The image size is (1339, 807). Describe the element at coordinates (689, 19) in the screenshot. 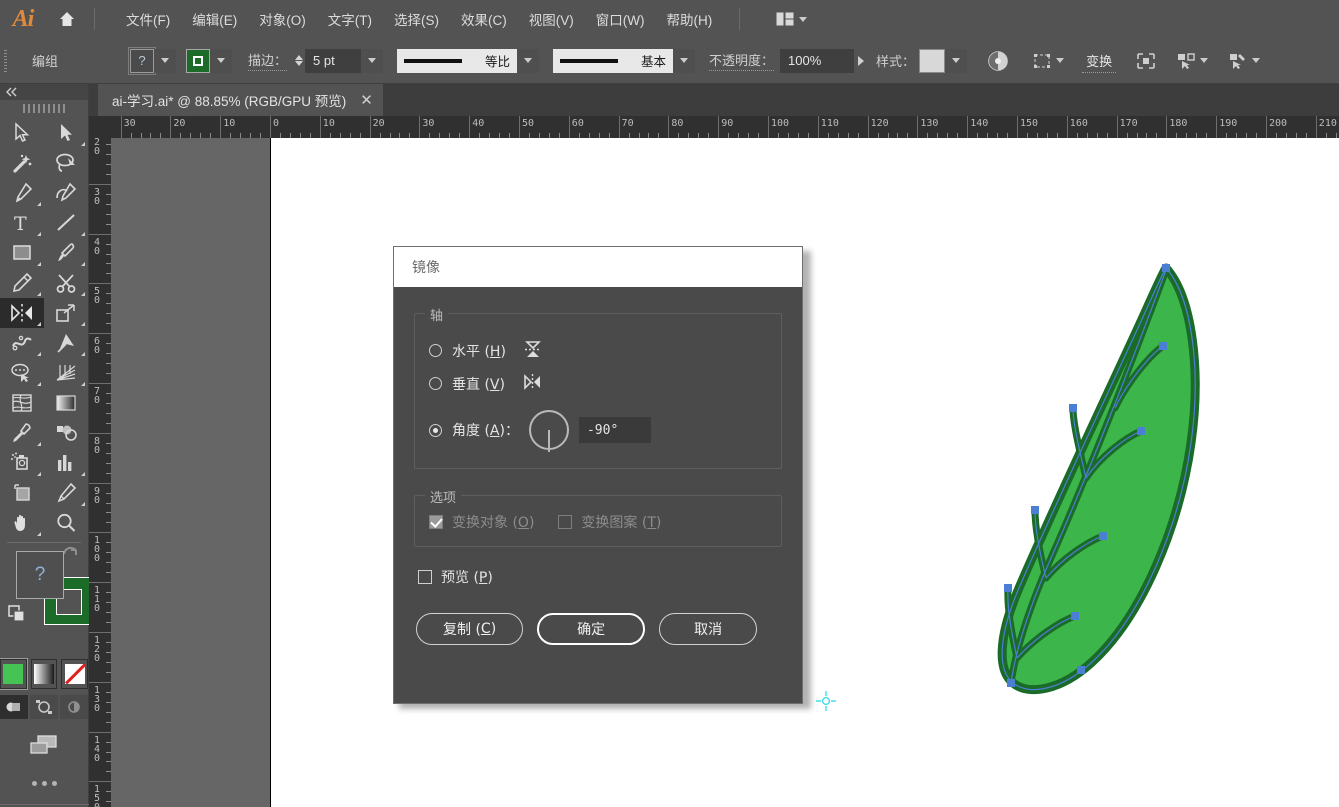

I see `menu-help: 帮助(H)` at that location.